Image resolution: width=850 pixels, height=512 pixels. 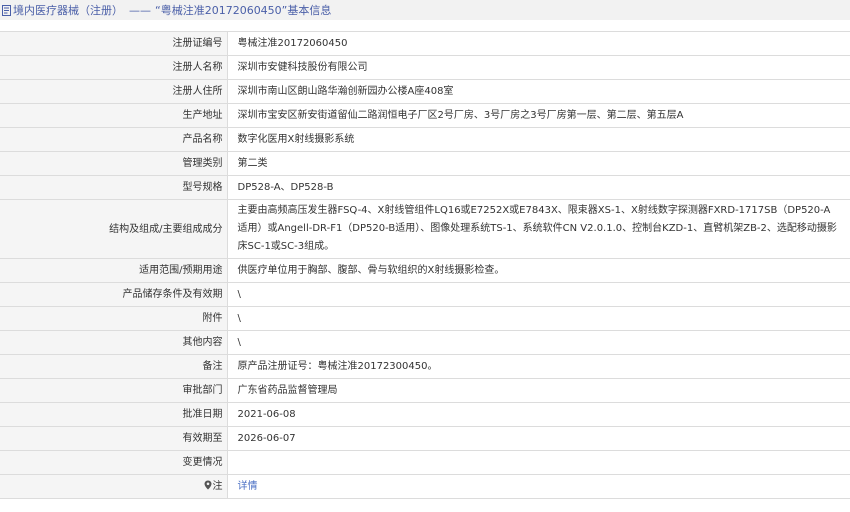 What do you see at coordinates (6, 10) in the screenshot?
I see `document-icon` at bounding box center [6, 10].